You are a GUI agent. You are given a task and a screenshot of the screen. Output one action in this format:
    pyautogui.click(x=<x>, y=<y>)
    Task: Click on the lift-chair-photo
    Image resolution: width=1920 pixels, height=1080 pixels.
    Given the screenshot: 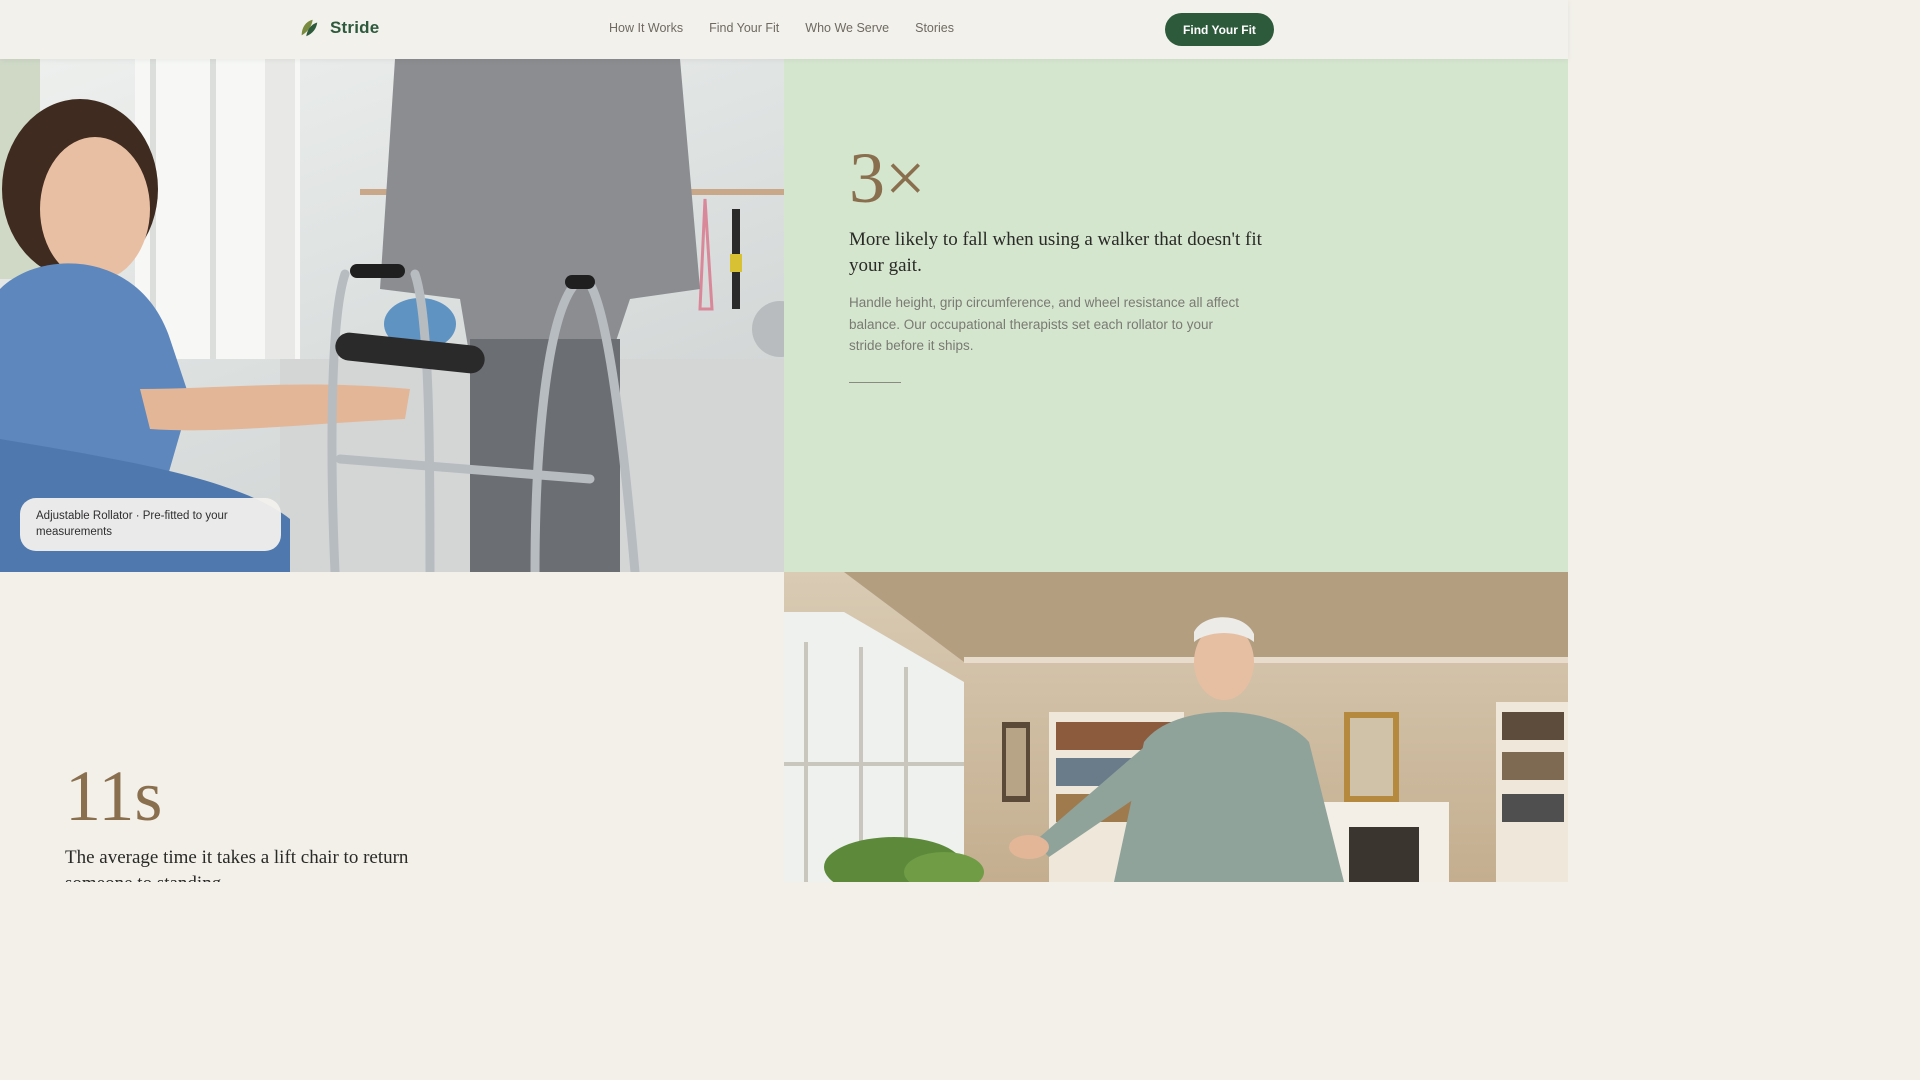 What is the action you would take?
    pyautogui.click(x=1176, y=727)
    